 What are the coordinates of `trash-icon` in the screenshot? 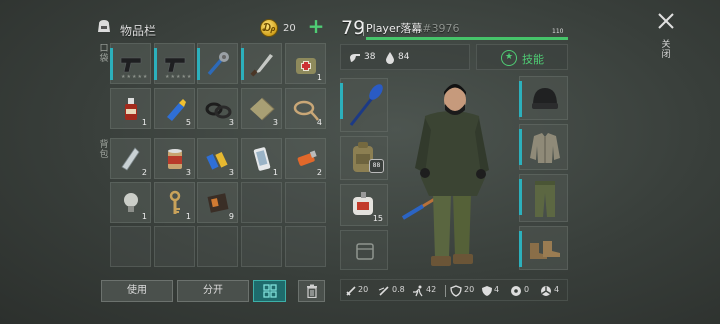 It's located at (311, 291).